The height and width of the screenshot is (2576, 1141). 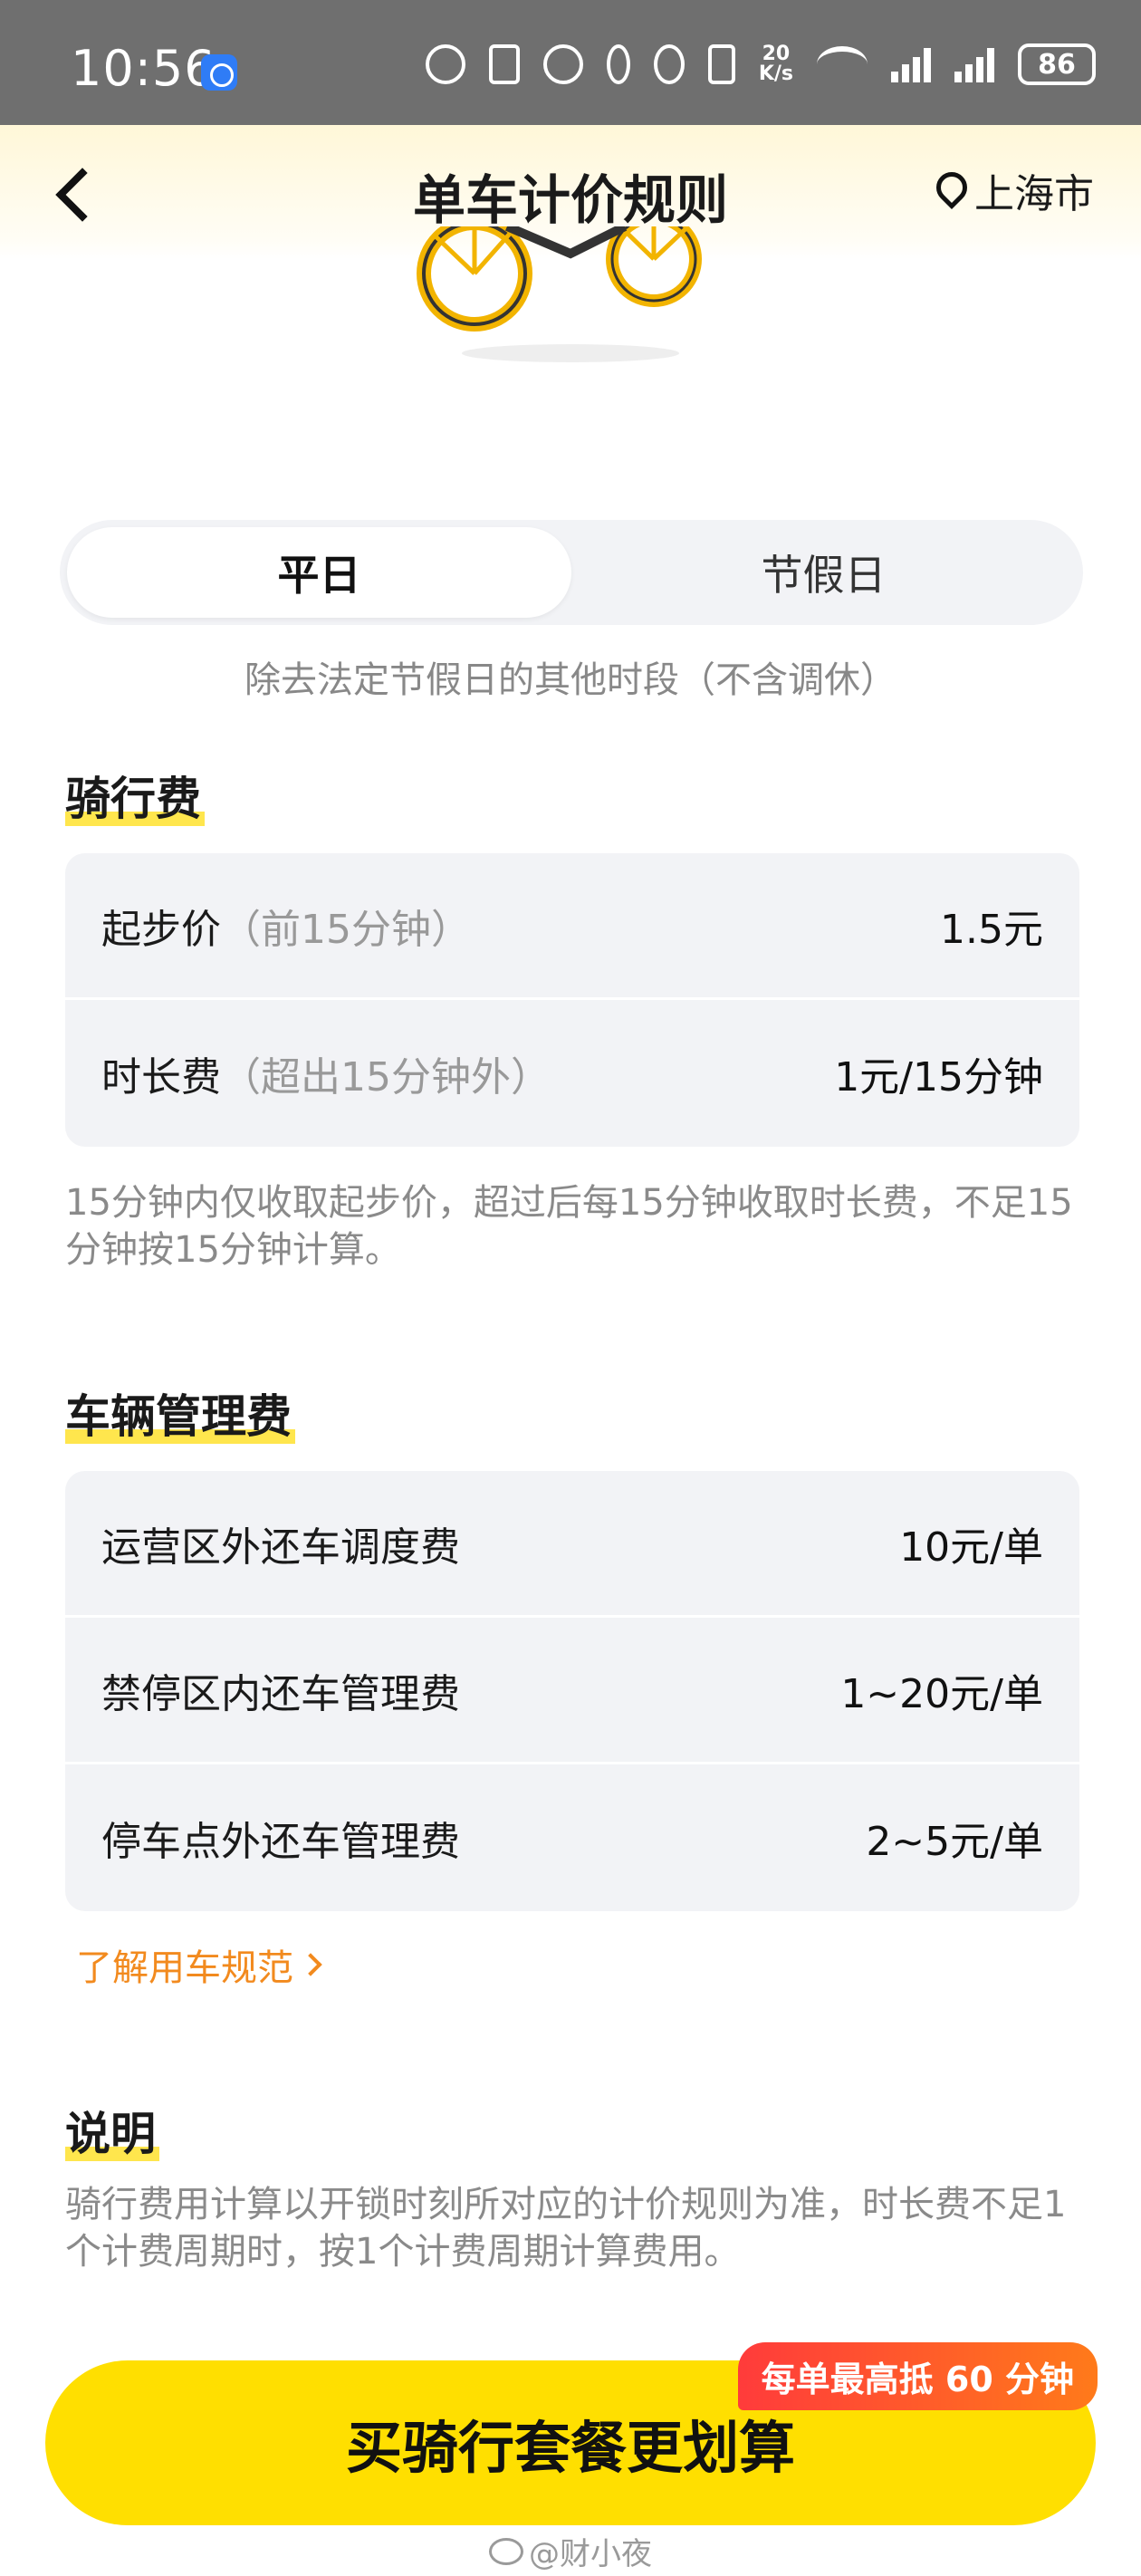 What do you see at coordinates (112, 2130) in the screenshot?
I see `explanation-title: 说明` at bounding box center [112, 2130].